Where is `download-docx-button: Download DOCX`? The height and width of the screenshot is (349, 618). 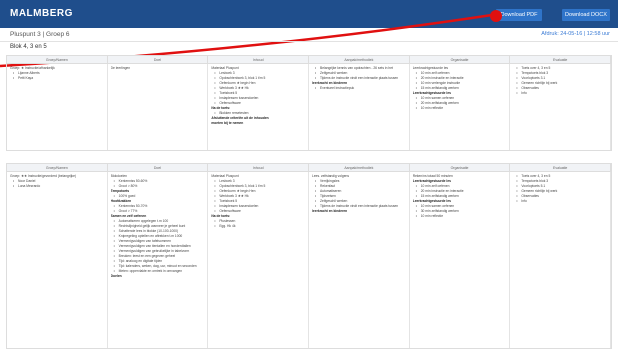
download-docx-button: Download DOCX is located at coordinates (586, 15).